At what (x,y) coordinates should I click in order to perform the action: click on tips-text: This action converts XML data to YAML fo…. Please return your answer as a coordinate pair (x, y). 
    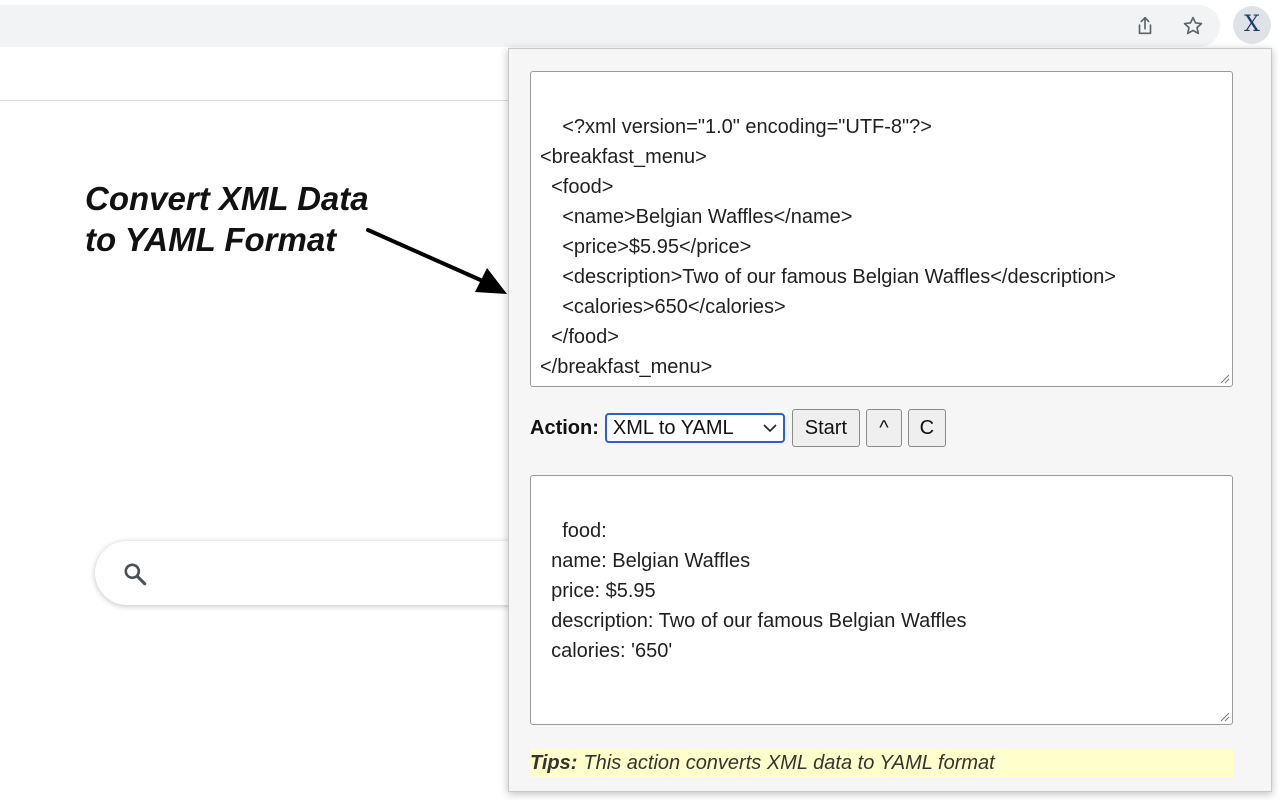
    Looking at the image, I should click on (789, 762).